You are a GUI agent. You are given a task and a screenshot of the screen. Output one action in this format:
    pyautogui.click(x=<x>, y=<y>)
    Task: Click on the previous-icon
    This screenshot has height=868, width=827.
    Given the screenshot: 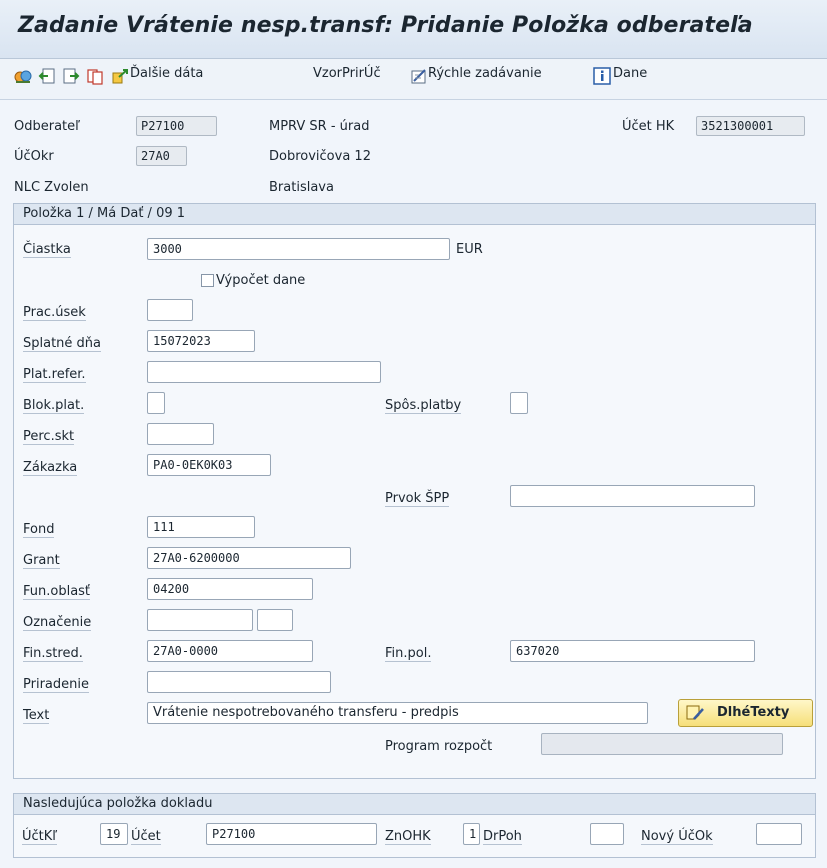 What is the action you would take?
    pyautogui.click(x=47, y=76)
    